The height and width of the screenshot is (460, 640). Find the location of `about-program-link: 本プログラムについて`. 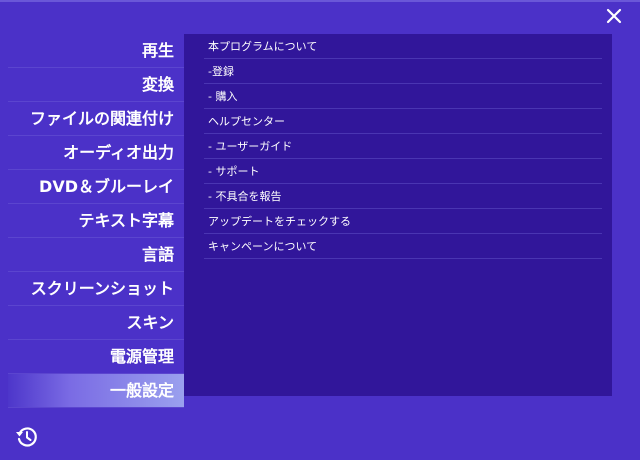

about-program-link: 本プログラムについて is located at coordinates (403, 46).